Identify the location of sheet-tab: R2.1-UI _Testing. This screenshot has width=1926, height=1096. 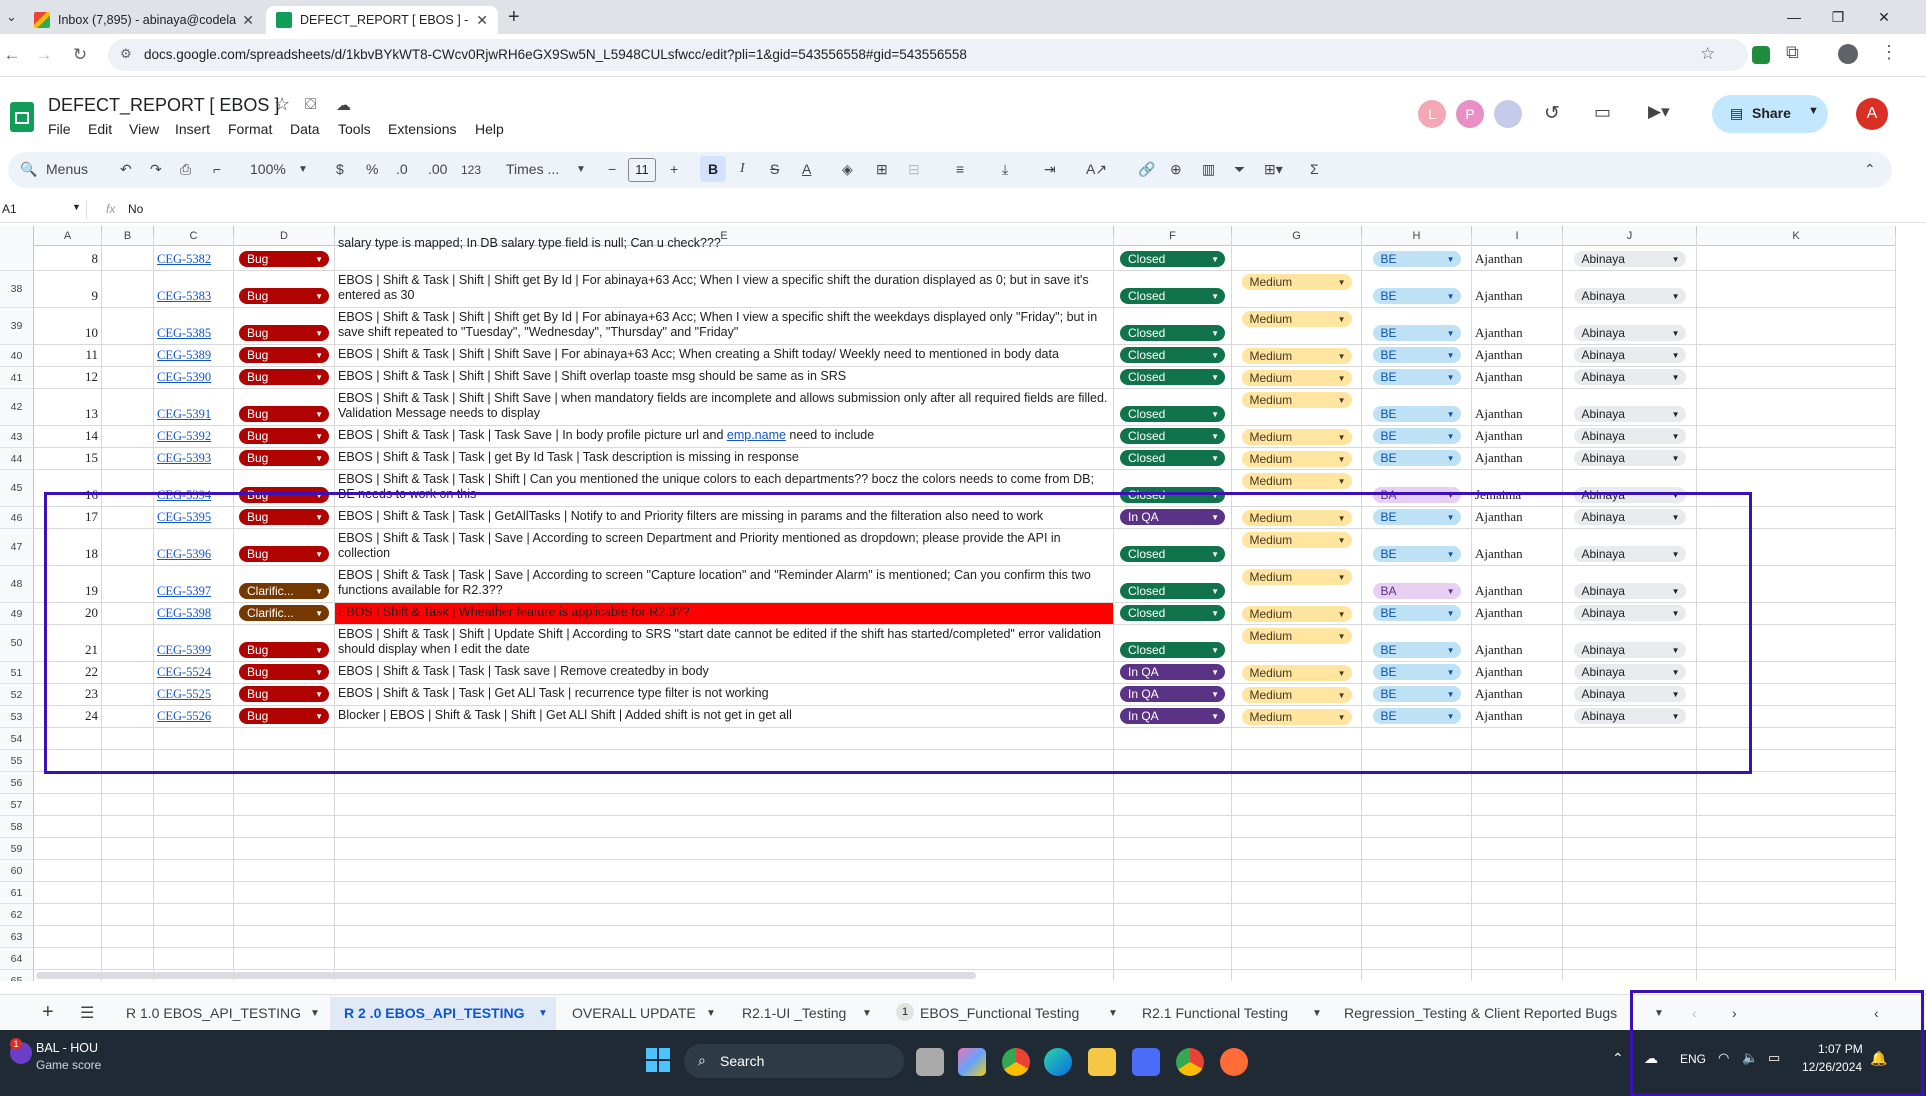
(794, 1013).